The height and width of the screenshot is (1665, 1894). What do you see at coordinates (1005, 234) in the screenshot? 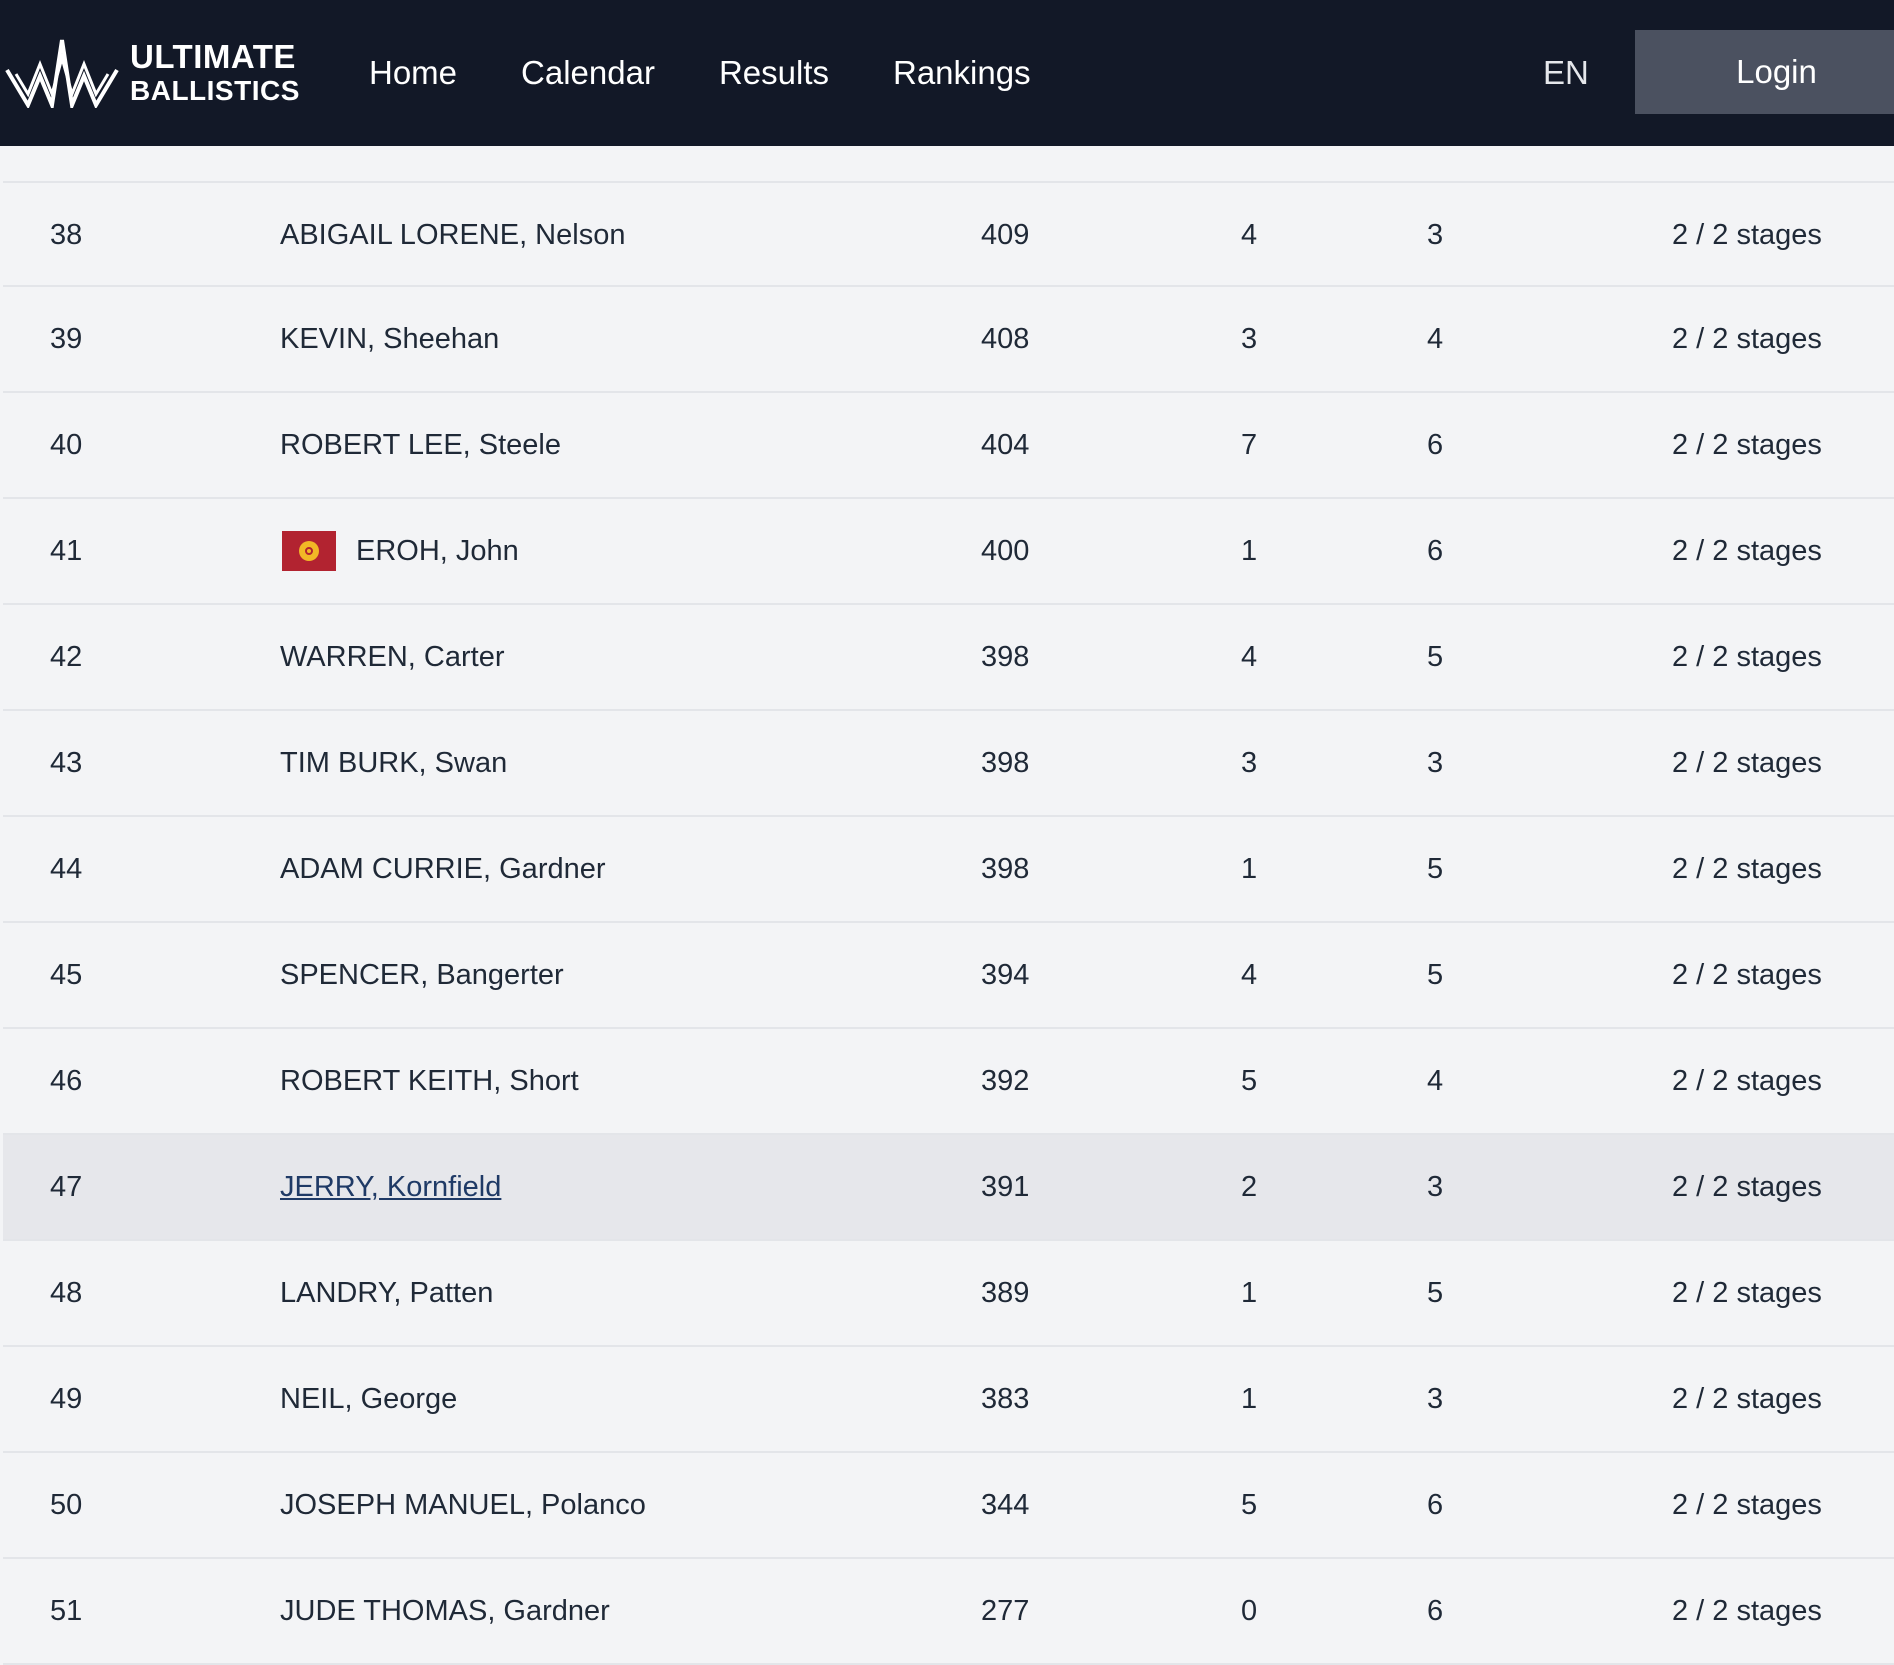
I see `score-cell: 409` at bounding box center [1005, 234].